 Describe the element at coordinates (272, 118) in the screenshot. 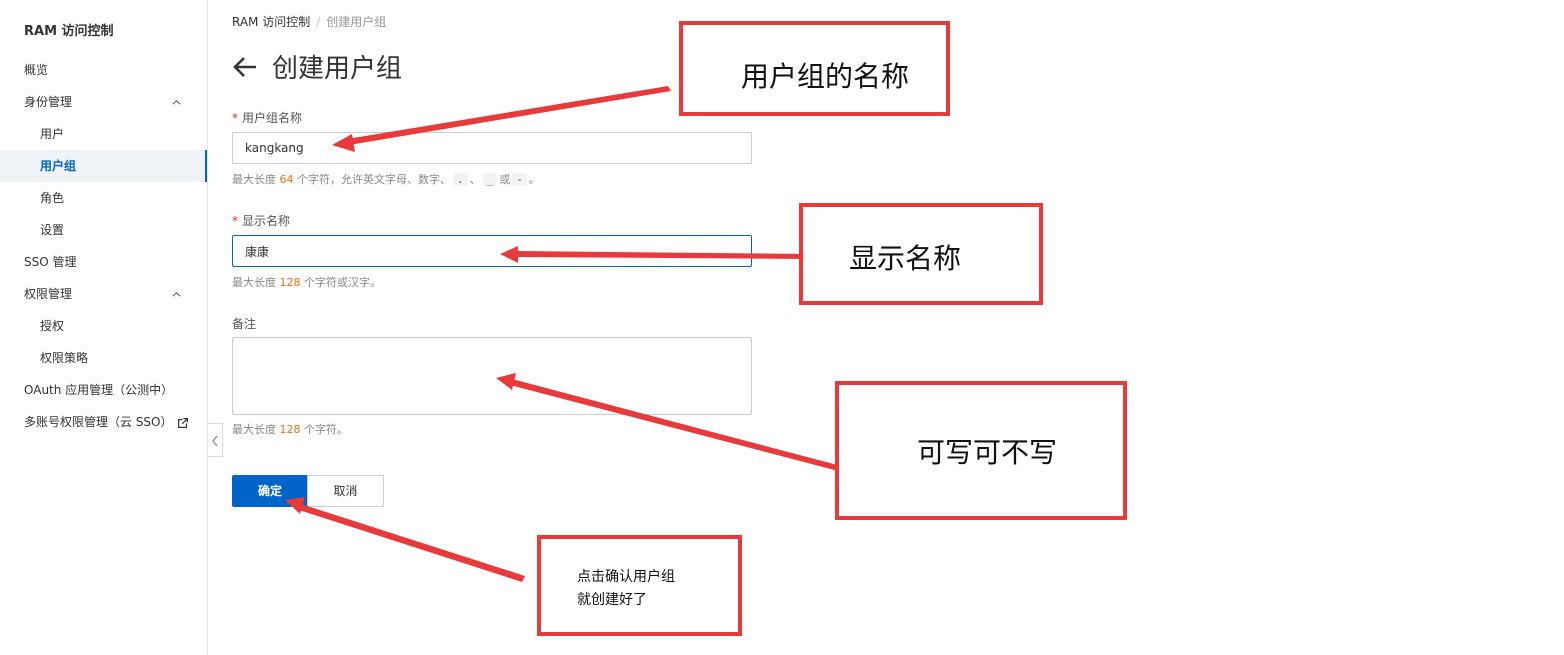

I see `group-name-label-text: 用户组名称` at that location.